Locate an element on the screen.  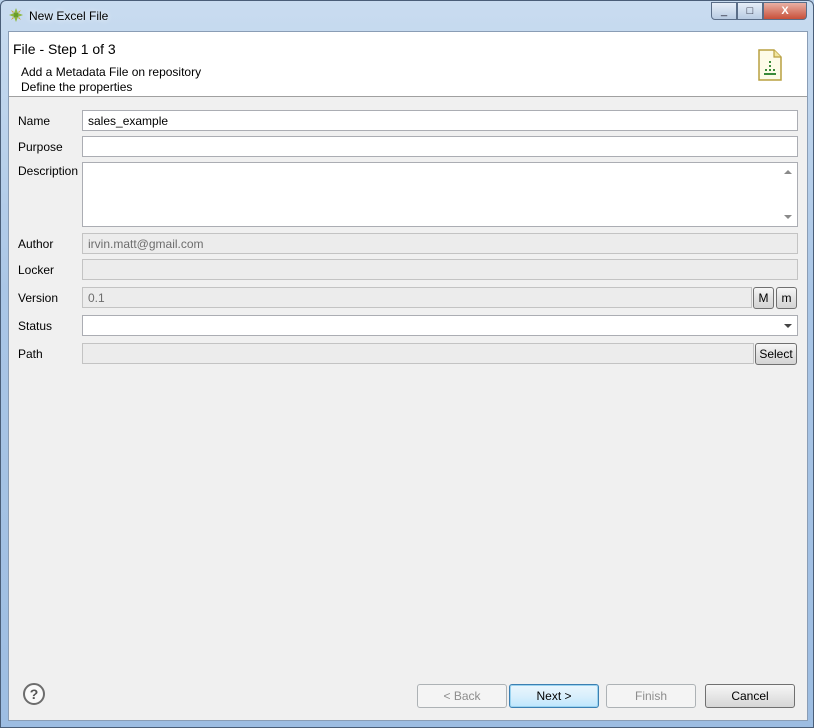
version-major-button: M is located at coordinates (763, 298).